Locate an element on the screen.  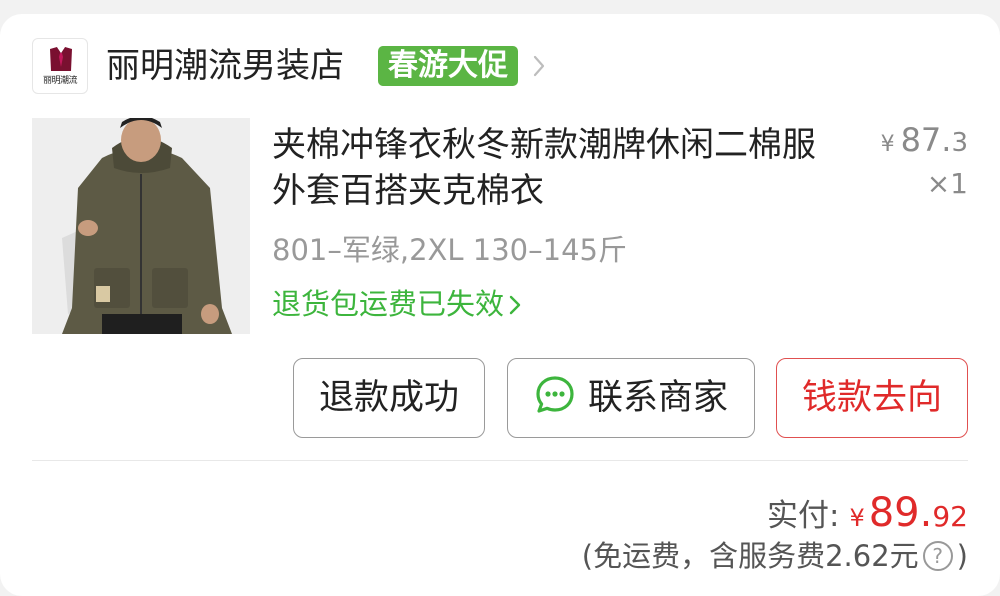
price-currency: ¥ is located at coordinates (887, 144).